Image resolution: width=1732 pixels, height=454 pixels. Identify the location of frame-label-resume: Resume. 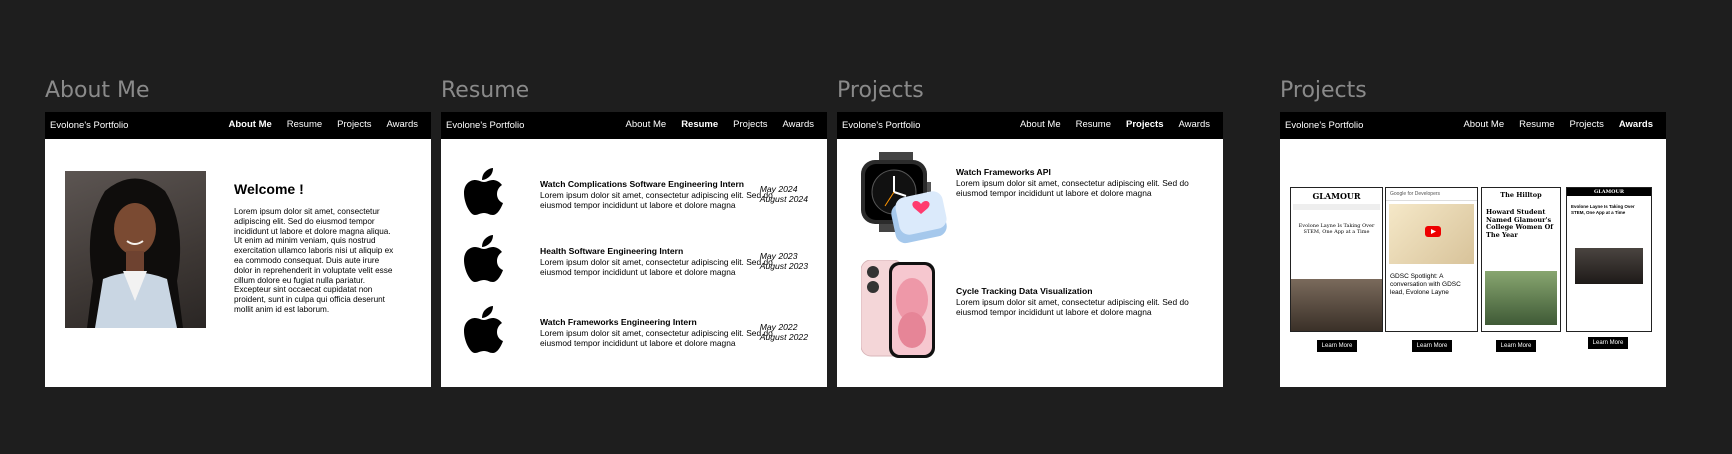
(485, 90).